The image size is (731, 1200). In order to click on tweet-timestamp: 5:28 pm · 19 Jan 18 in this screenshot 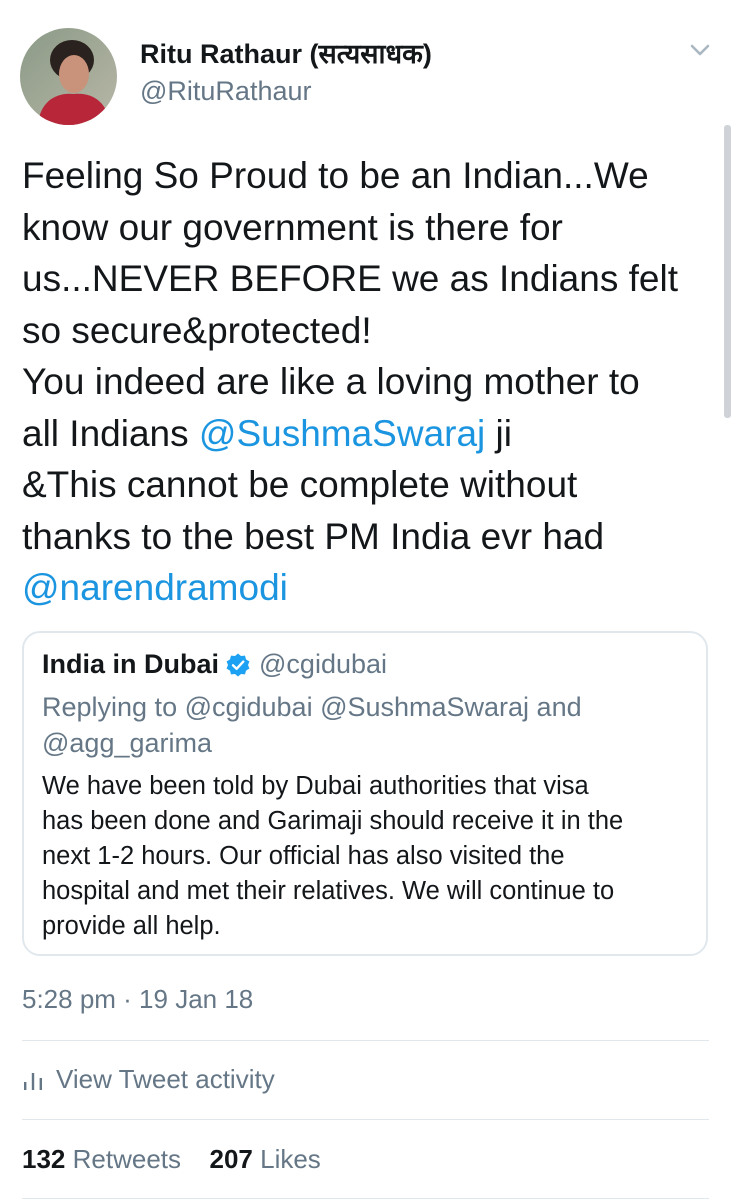, I will do `click(138, 999)`.